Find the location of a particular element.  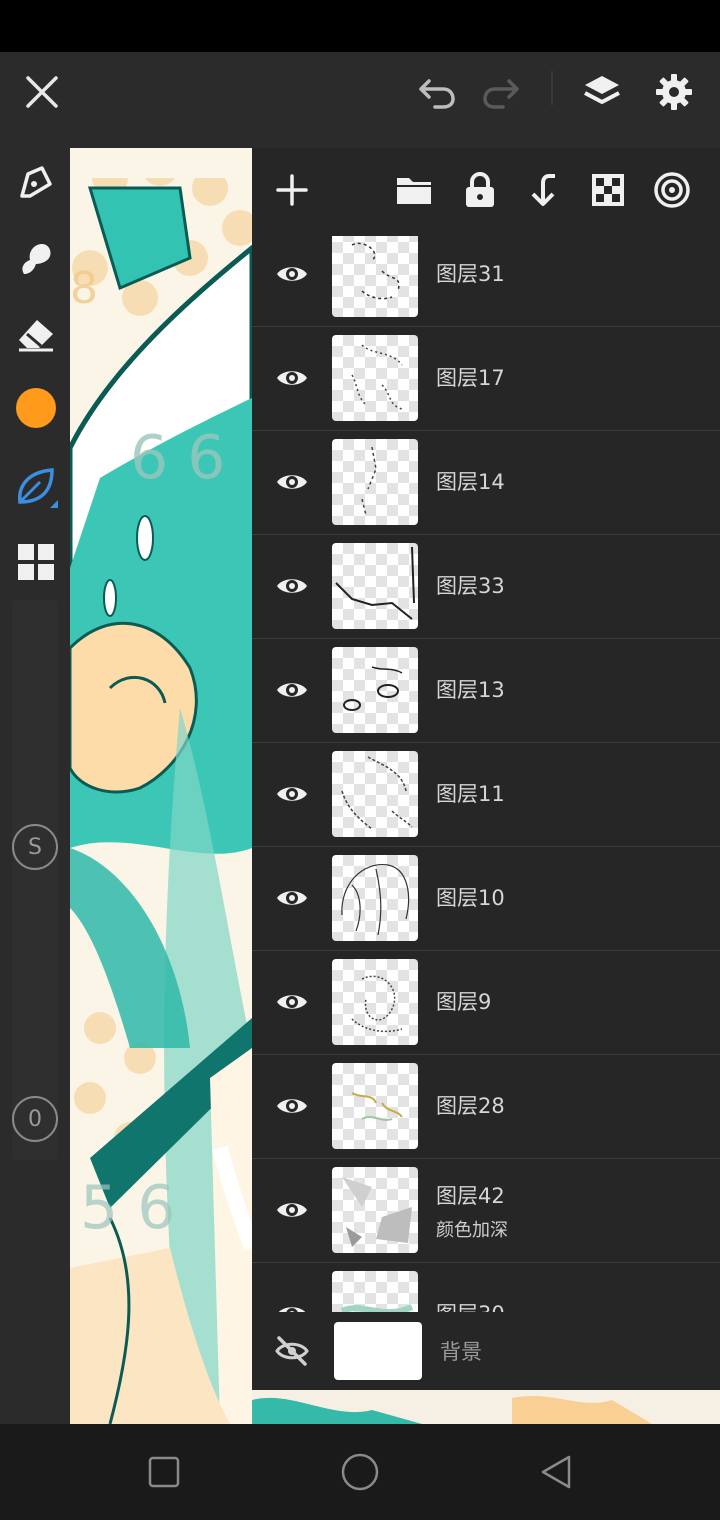

layer-row: 图层10 is located at coordinates (486, 898).